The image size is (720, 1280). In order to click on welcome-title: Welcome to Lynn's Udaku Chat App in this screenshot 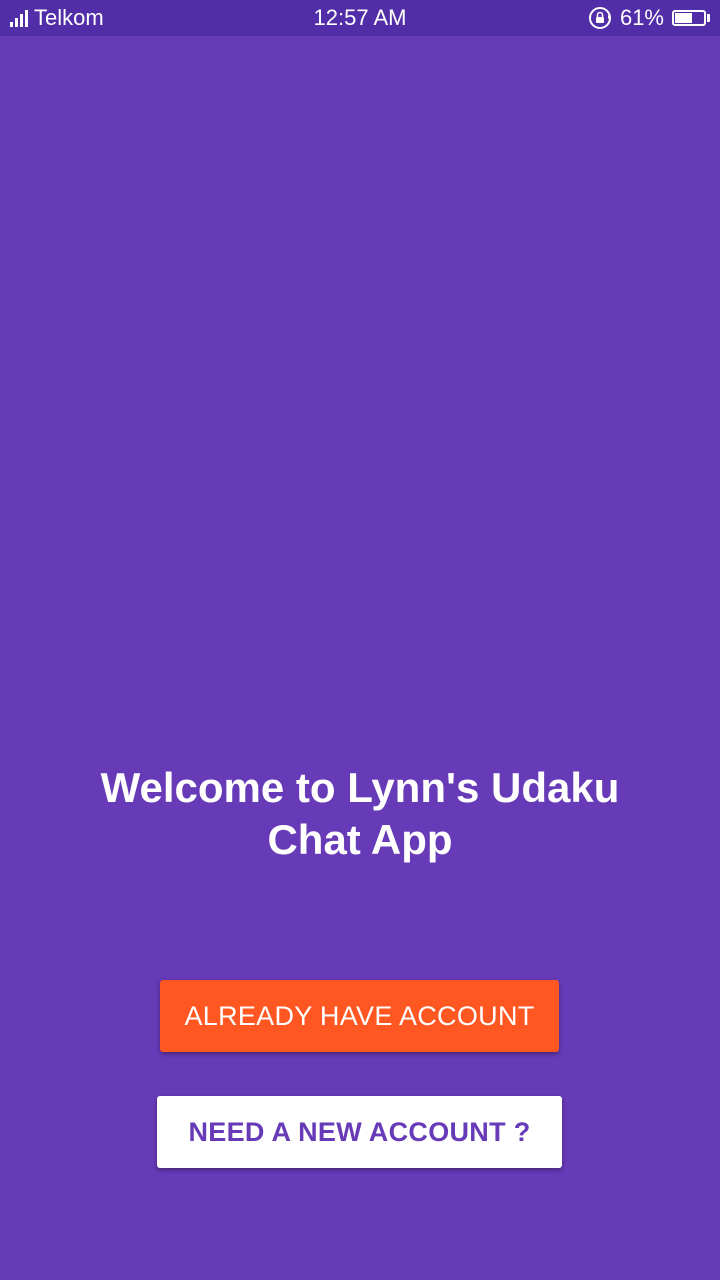, I will do `click(360, 813)`.